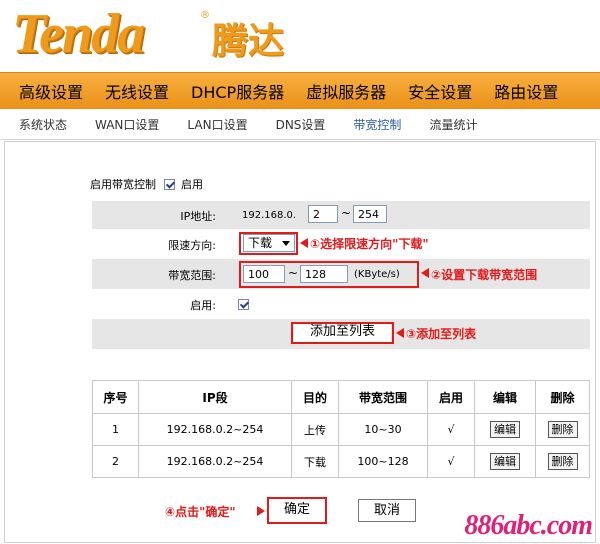  Describe the element at coordinates (137, 91) in the screenshot. I see `main-nav-wireless: 无线设置` at that location.